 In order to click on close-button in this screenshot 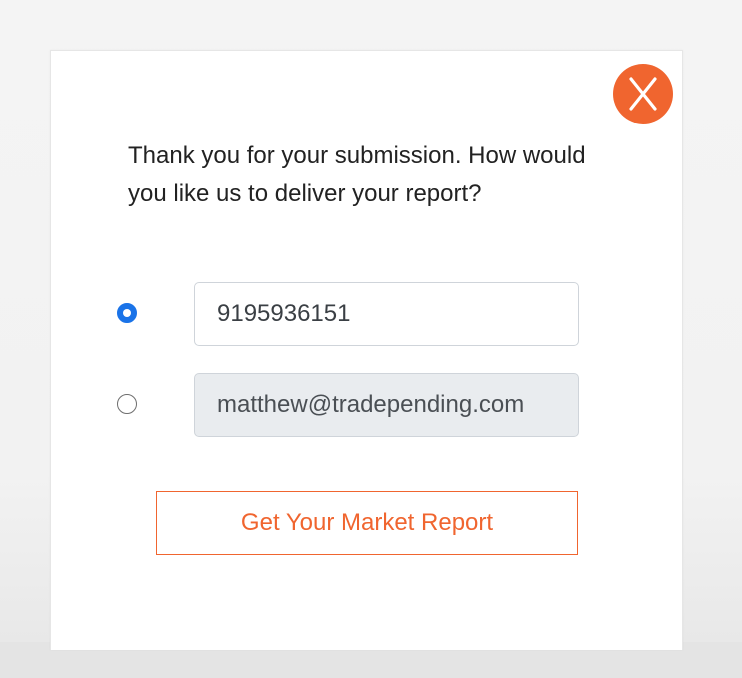, I will do `click(643, 94)`.